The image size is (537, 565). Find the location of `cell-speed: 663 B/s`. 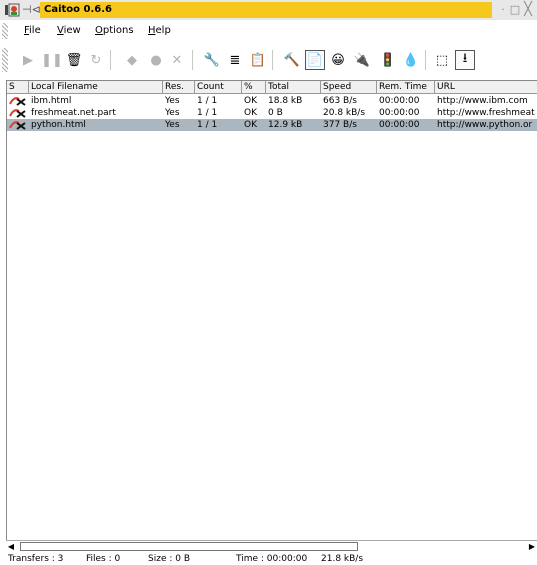

cell-speed: 663 B/s is located at coordinates (340, 101).